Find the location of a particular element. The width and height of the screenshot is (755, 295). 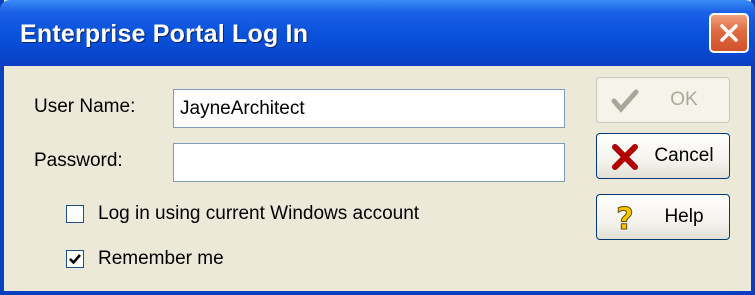

username-input is located at coordinates (369, 108).